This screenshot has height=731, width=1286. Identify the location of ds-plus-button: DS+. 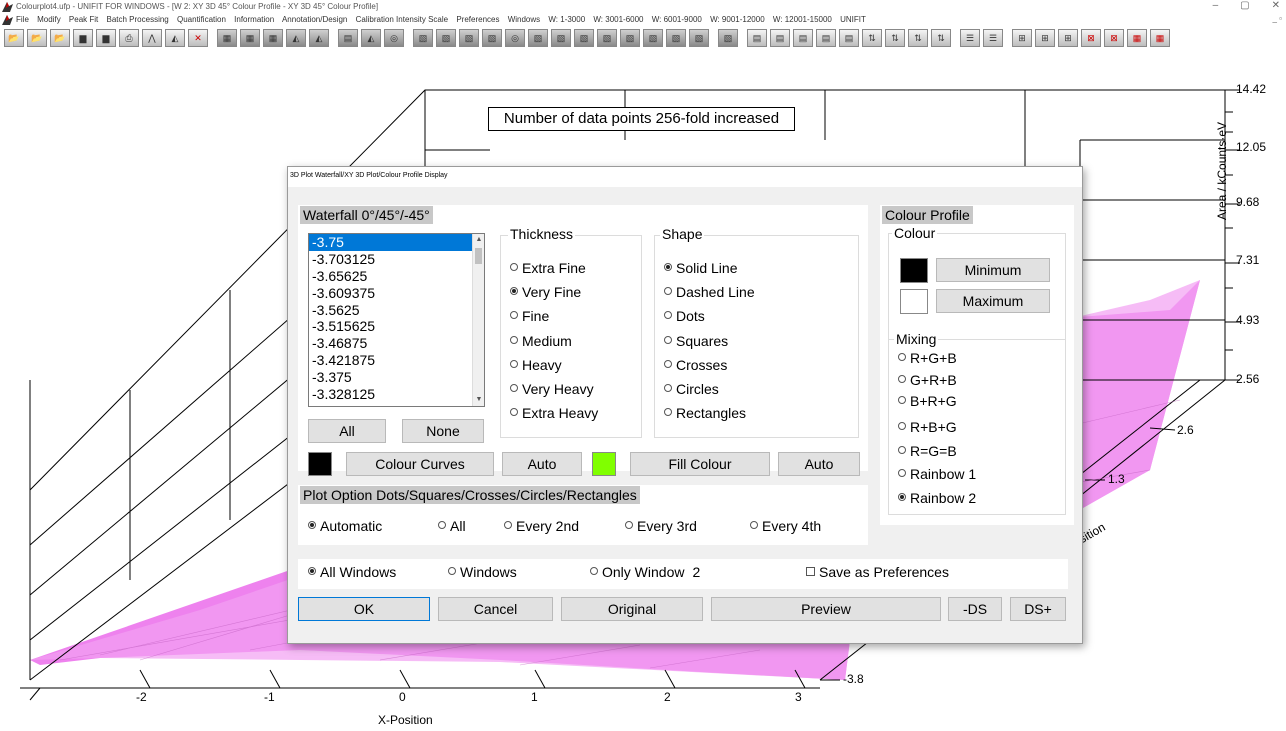
(1038, 609).